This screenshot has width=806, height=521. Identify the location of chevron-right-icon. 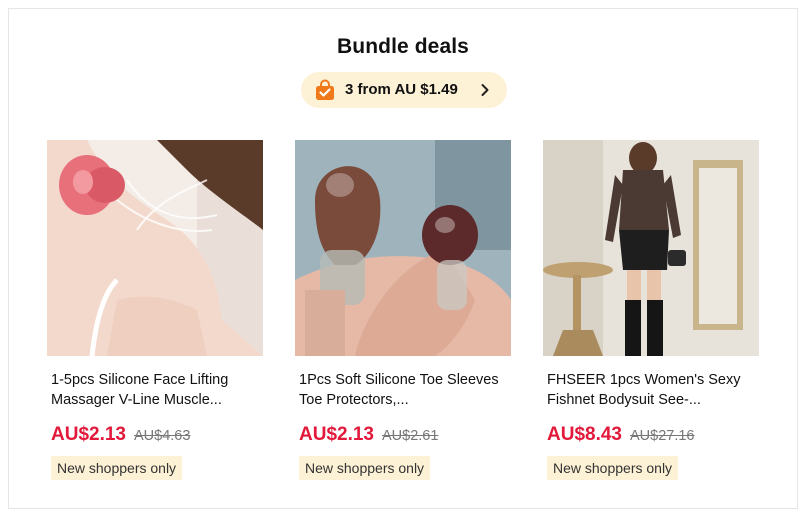
(485, 90).